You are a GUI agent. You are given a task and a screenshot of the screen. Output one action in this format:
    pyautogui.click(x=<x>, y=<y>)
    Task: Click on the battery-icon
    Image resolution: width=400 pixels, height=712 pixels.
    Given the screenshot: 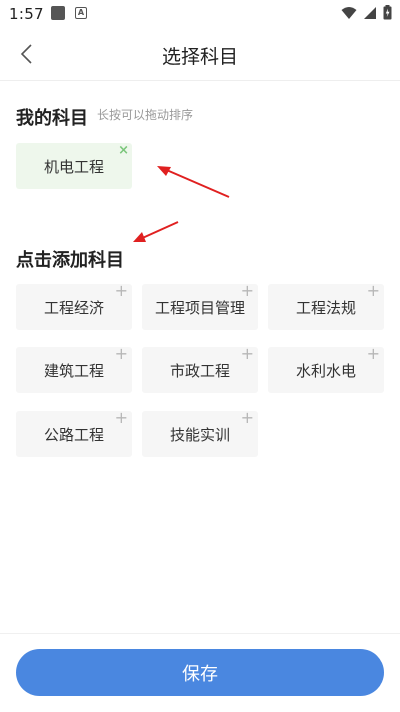 What is the action you would take?
    pyautogui.click(x=387, y=12)
    